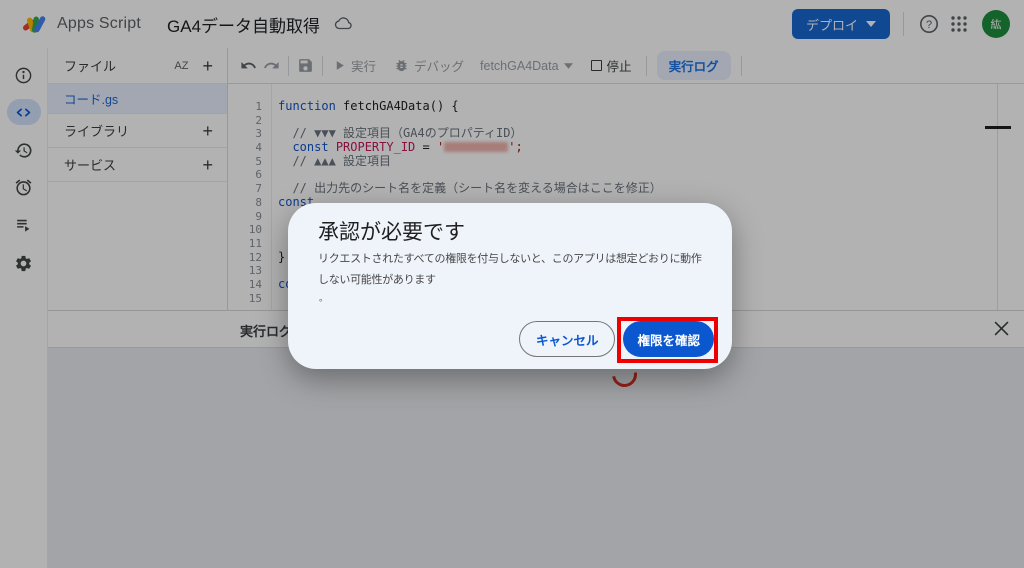 The width and height of the screenshot is (1024, 568). Describe the element at coordinates (668, 339) in the screenshot. I see `review-permissions-button: 権限を確認` at that location.